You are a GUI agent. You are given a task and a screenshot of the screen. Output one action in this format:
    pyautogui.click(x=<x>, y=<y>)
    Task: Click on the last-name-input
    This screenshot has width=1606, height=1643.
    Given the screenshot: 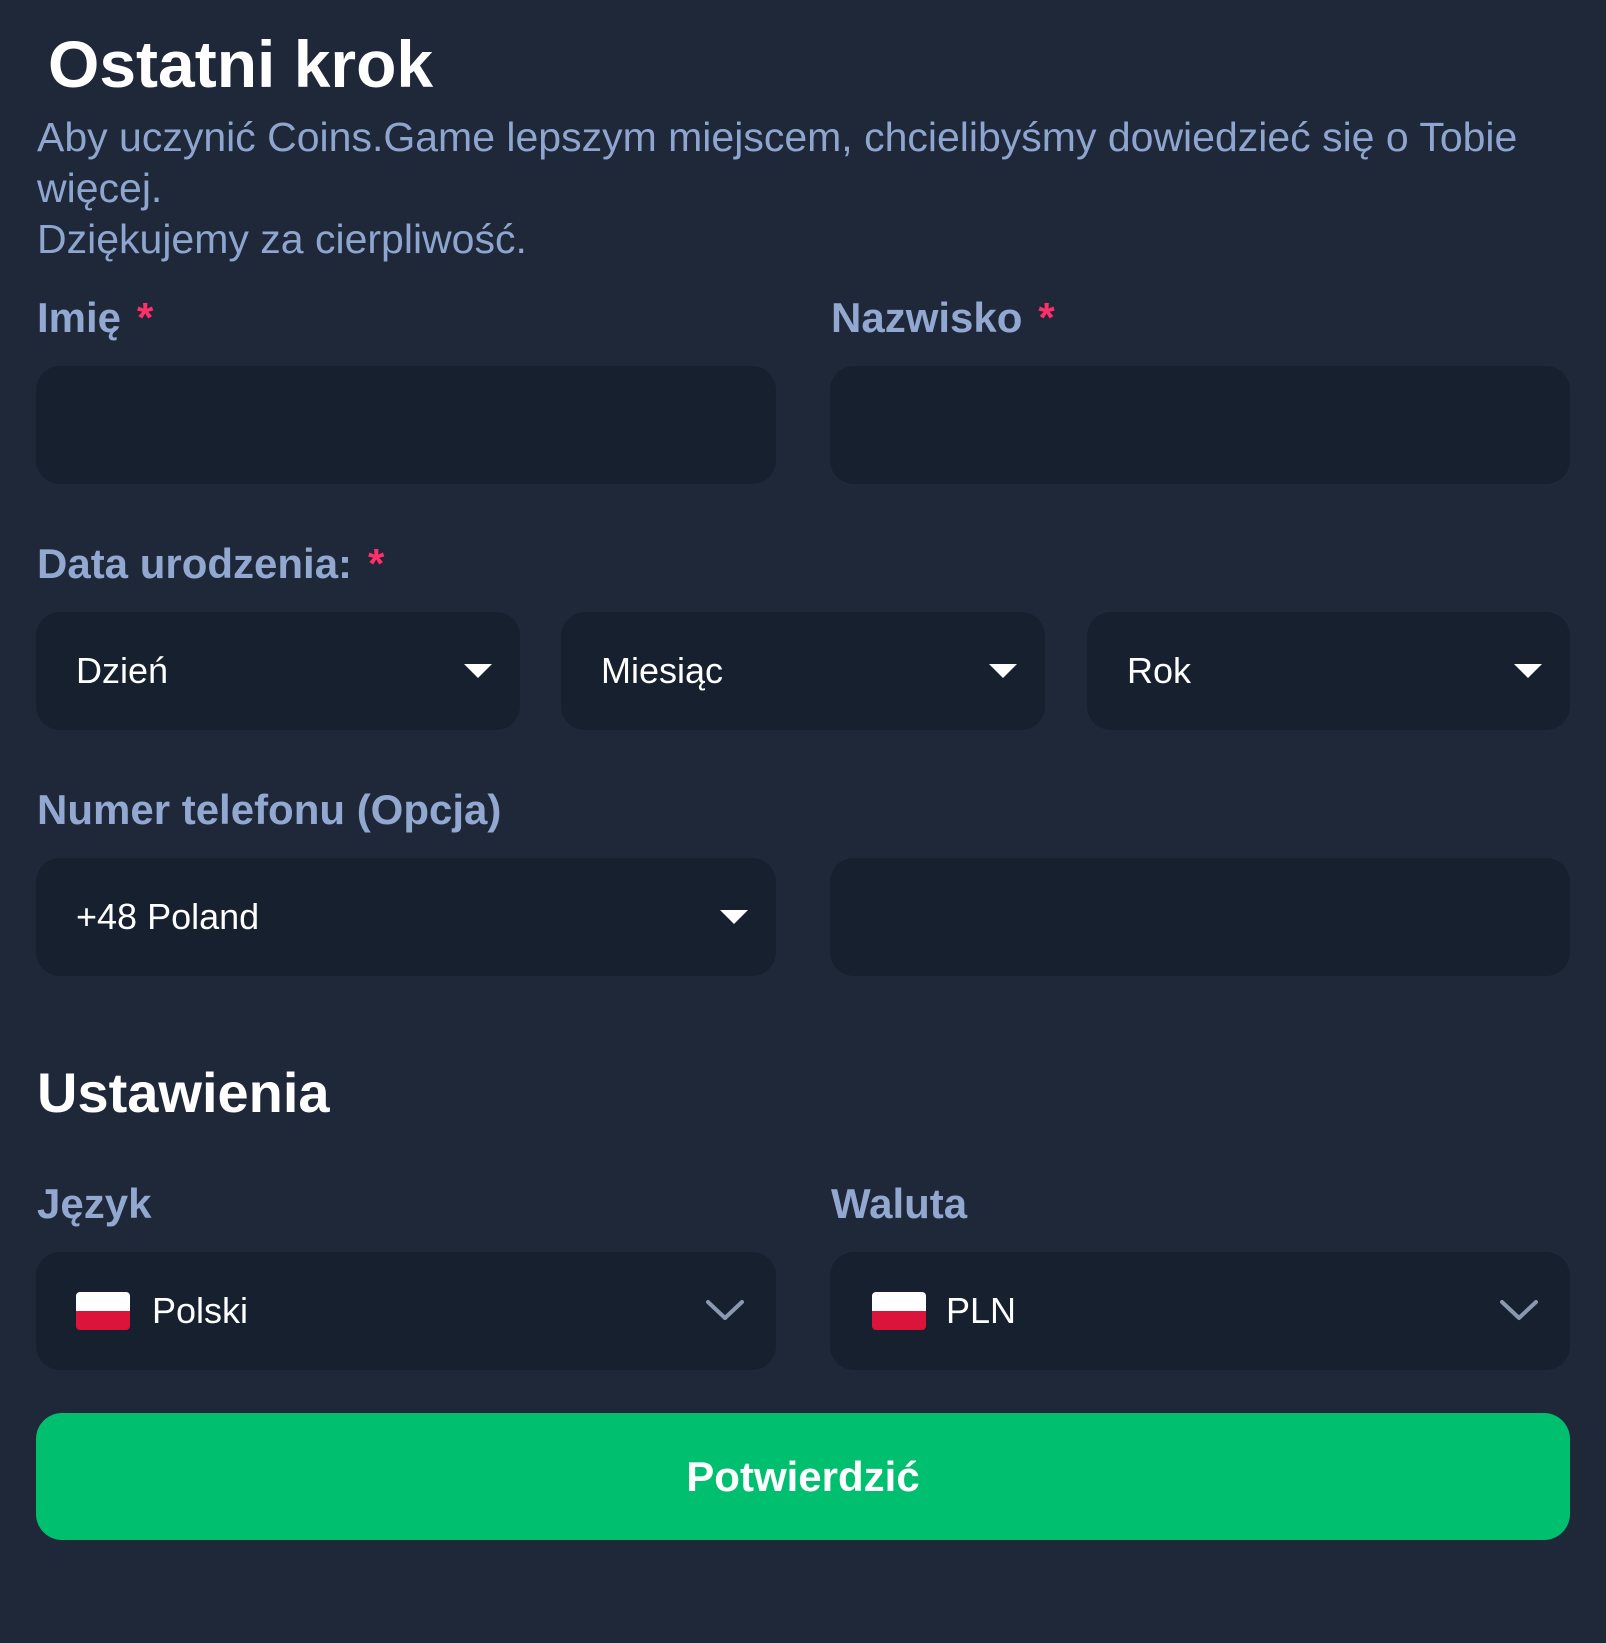 What is the action you would take?
    pyautogui.click(x=1200, y=425)
    